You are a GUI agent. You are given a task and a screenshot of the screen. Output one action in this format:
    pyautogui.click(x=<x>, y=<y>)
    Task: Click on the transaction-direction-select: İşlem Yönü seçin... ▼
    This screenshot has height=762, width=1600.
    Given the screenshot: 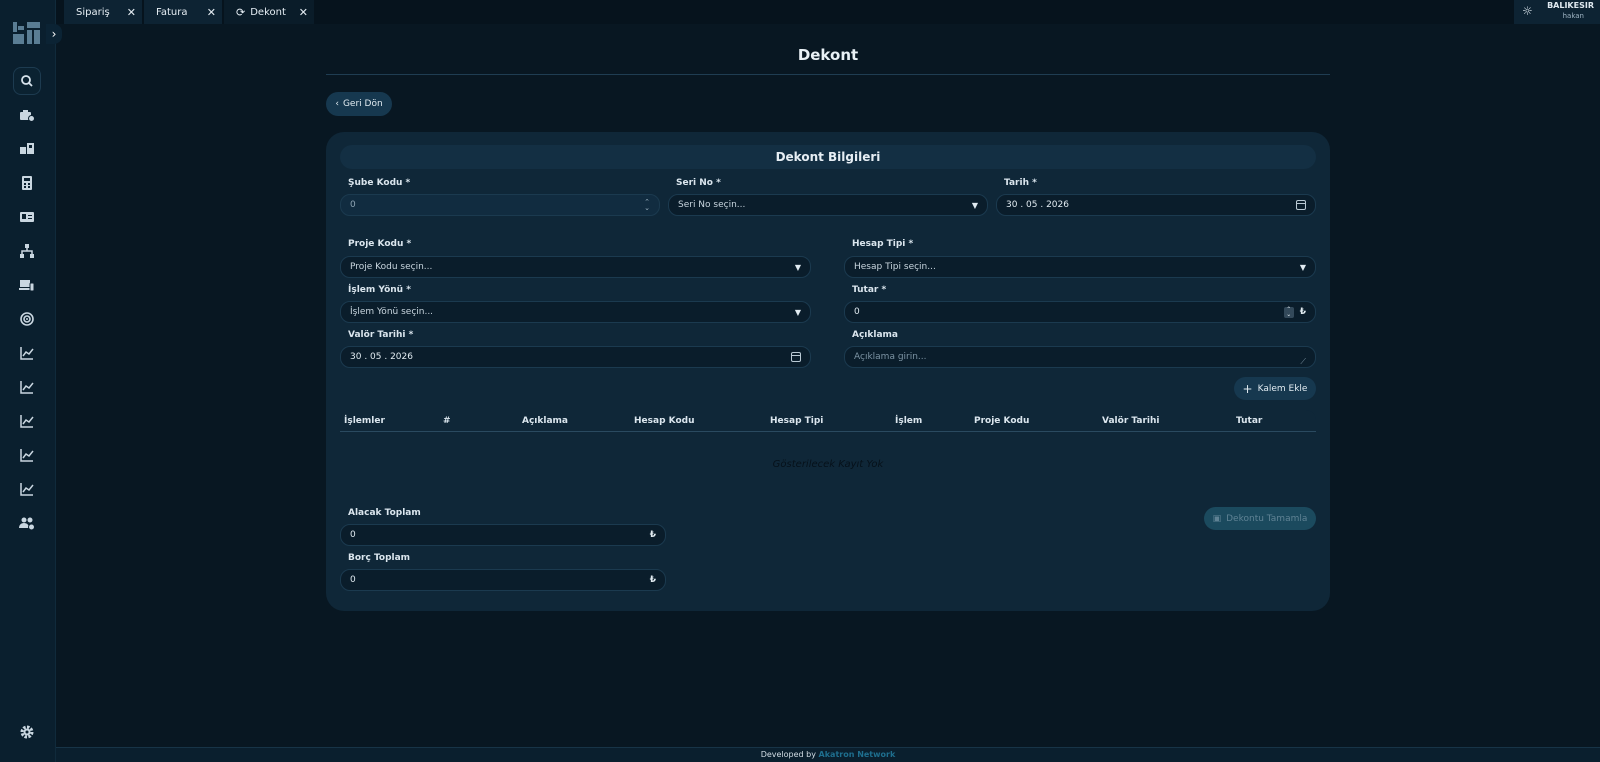 What is the action you would take?
    pyautogui.click(x=575, y=312)
    